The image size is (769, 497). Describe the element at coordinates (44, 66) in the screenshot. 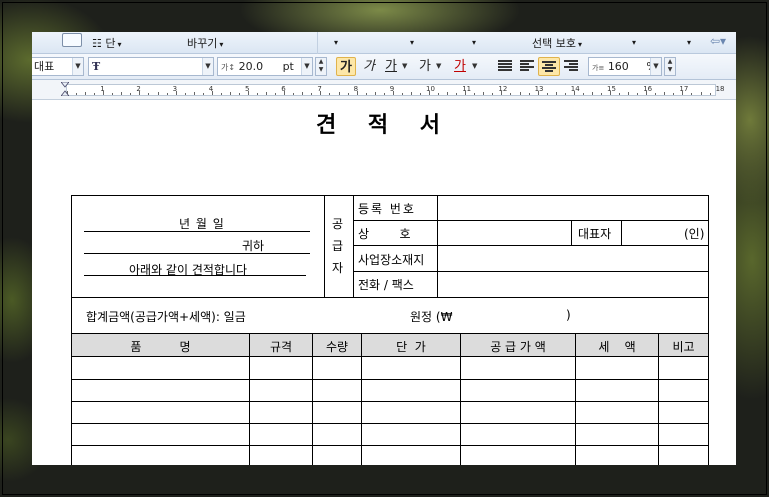

I see `style-select-value: 대표` at that location.